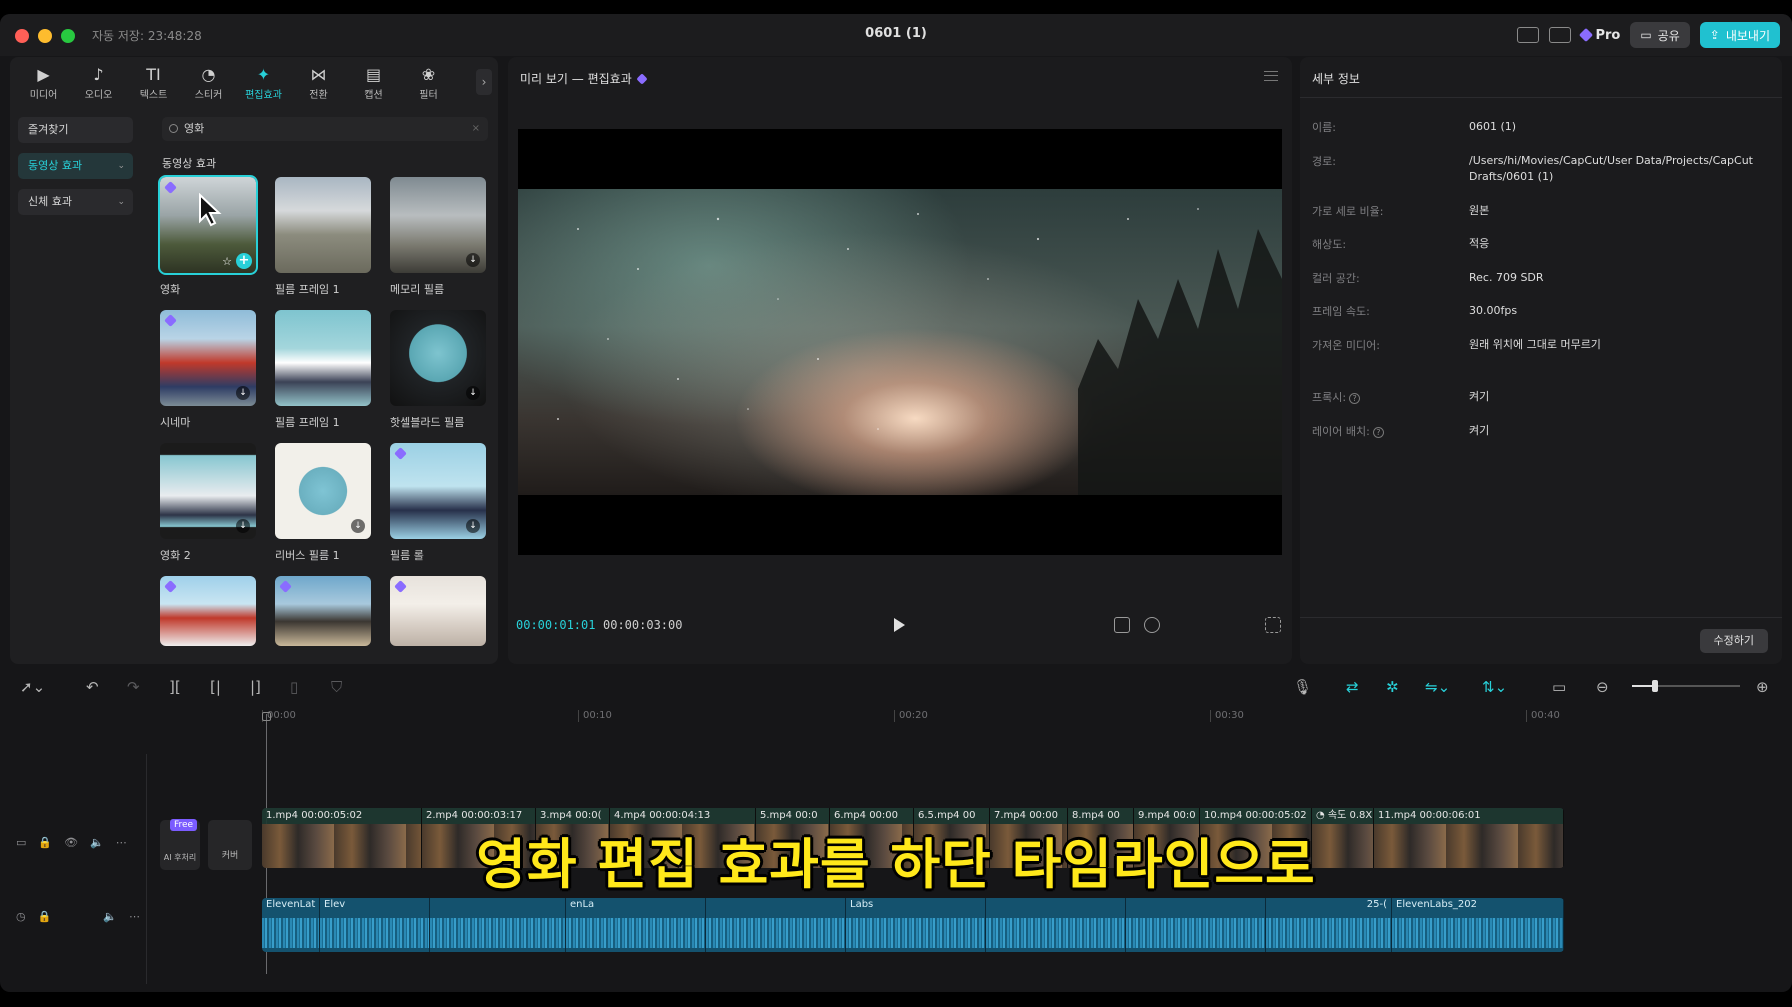 The width and height of the screenshot is (1792, 1007). What do you see at coordinates (916, 925) in the screenshot?
I see `audio-clip: Labs` at bounding box center [916, 925].